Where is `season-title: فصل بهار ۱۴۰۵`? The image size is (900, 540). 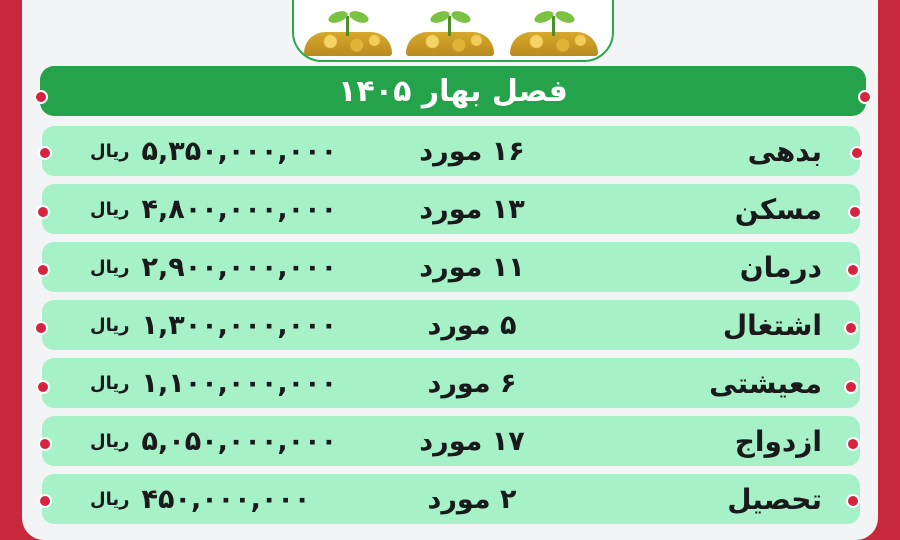
season-title: فصل بهار ۱۴۰۵ is located at coordinates (453, 91).